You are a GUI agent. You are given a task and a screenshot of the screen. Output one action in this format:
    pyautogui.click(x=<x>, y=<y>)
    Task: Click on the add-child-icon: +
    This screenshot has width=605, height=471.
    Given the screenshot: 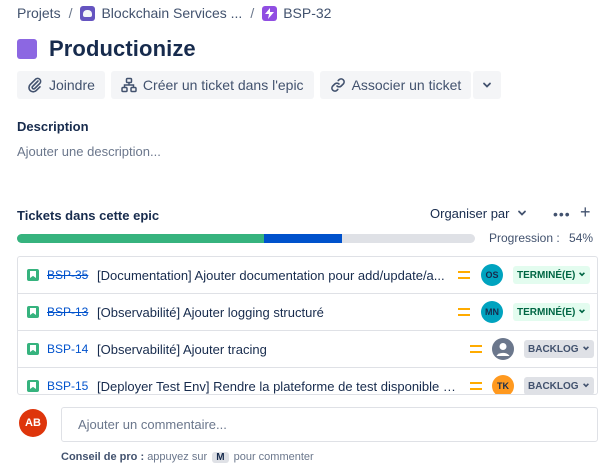 What is the action you would take?
    pyautogui.click(x=585, y=212)
    